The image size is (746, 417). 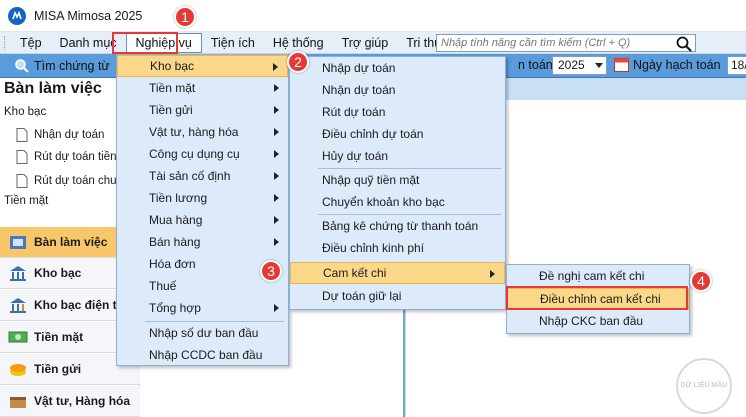 What do you see at coordinates (383, 202) in the screenshot?
I see `menu-item-label: Chuyển khoản kho bạc` at bounding box center [383, 202].